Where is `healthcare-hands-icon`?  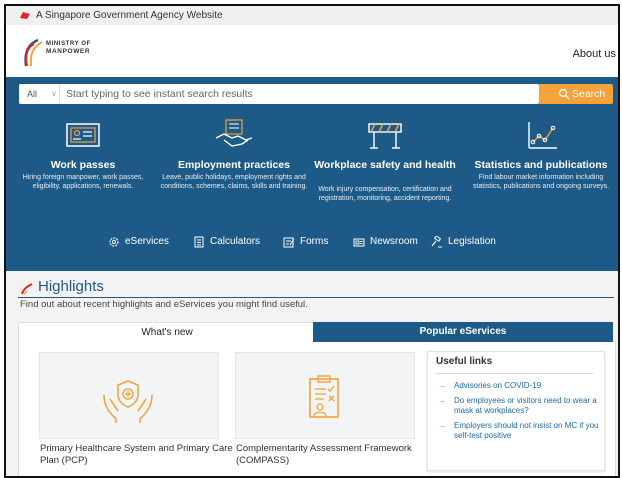 healthcare-hands-icon is located at coordinates (128, 401).